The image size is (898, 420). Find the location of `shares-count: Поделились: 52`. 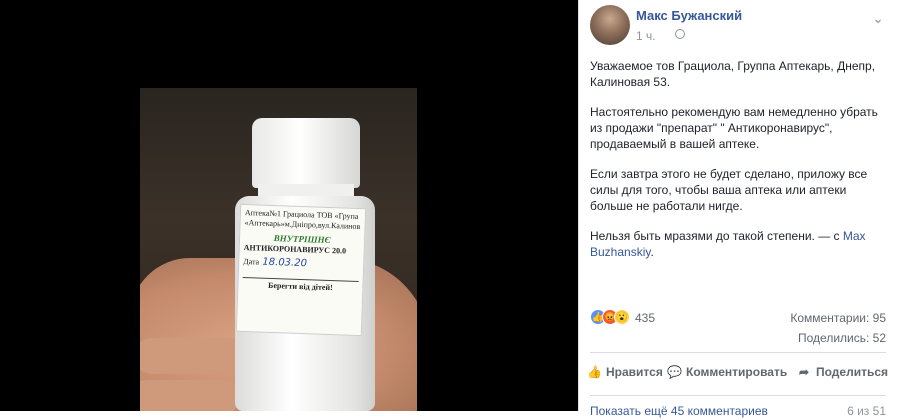

shares-count: Поделились: 52 is located at coordinates (842, 338).